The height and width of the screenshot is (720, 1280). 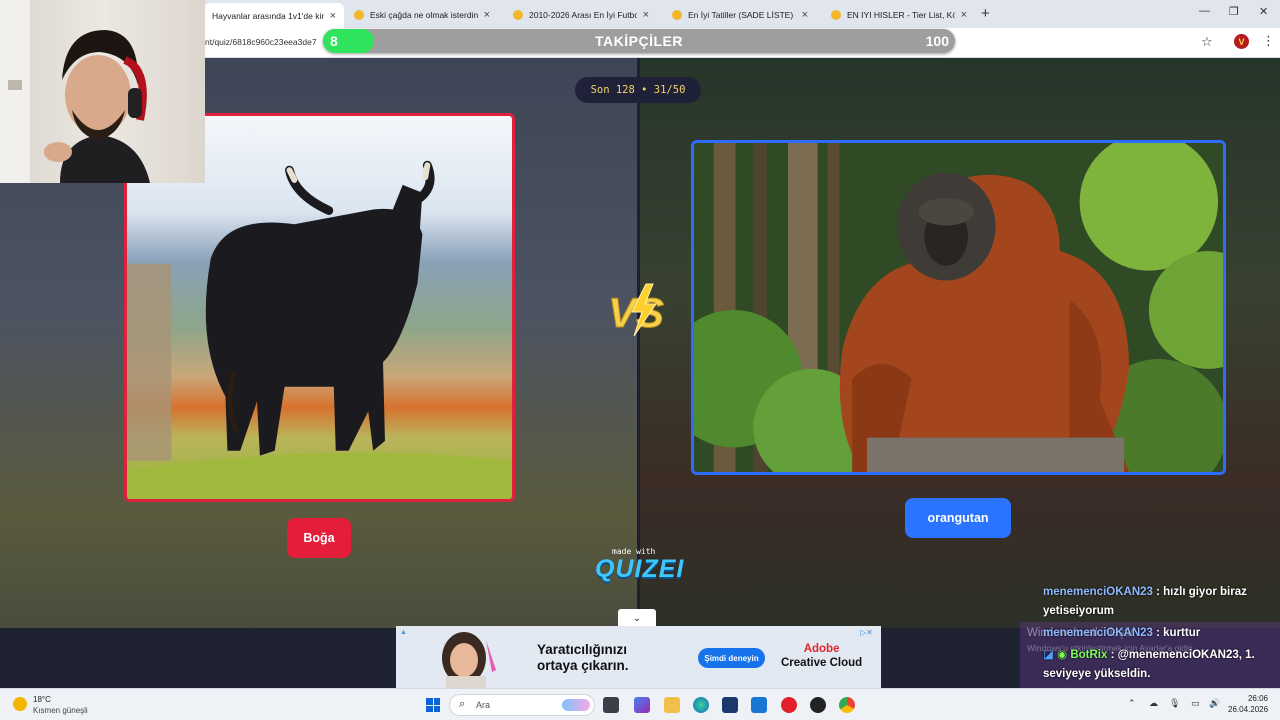 I want to click on follower-goal-title: TAKİPÇİLER, so click(x=639, y=41).